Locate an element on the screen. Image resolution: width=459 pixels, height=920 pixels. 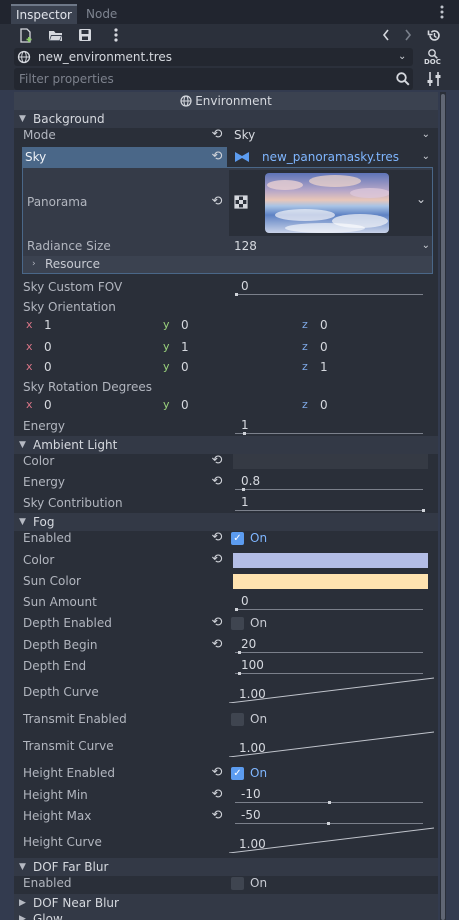
filter-properties-input: Filter properties is located at coordinates (213, 79).